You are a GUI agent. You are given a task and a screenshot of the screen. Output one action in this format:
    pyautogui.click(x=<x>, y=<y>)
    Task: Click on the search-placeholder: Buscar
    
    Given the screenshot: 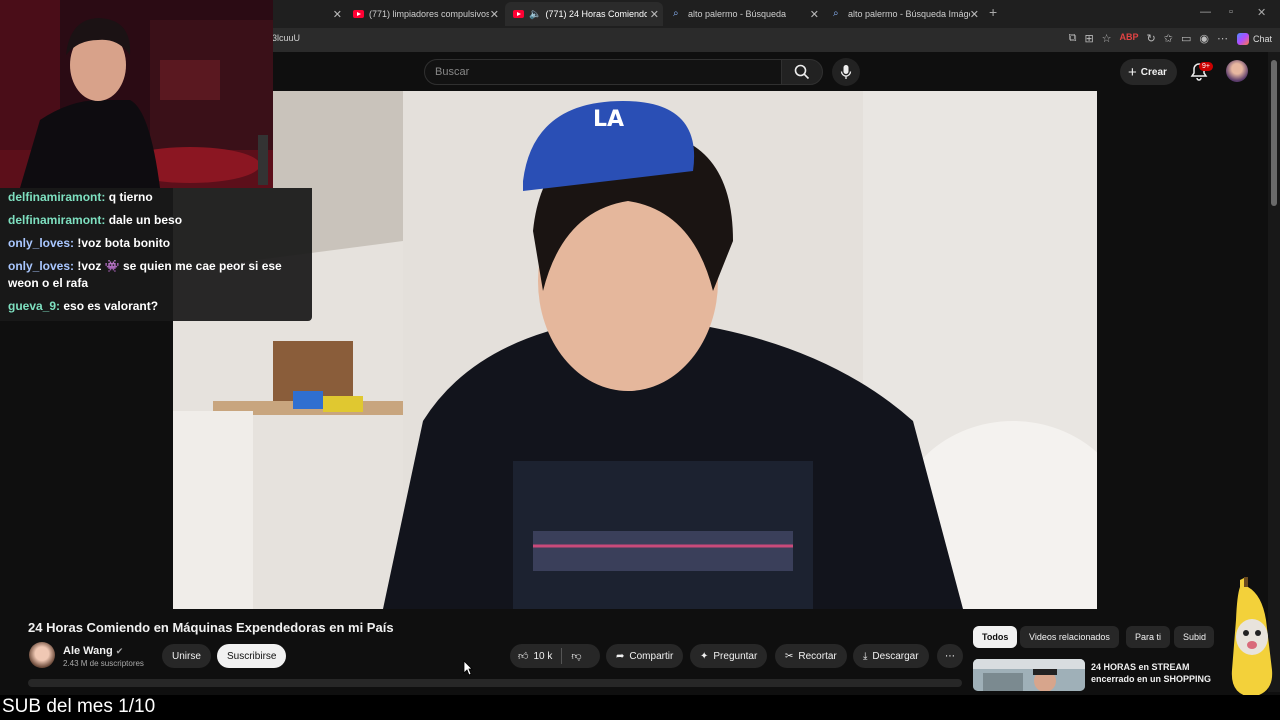 What is the action you would take?
    pyautogui.click(x=452, y=72)
    